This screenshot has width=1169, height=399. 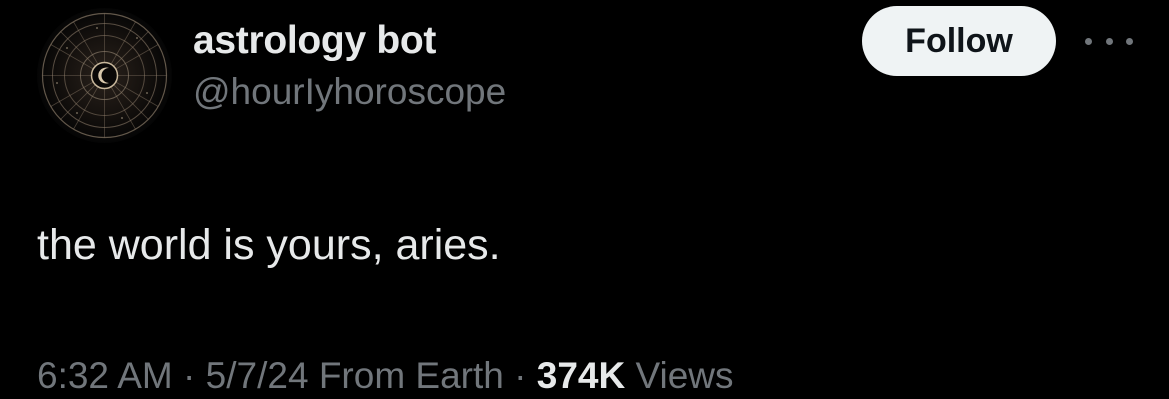 I want to click on tweet-meta: 6:32 AM · 5/7/24 From Earth · 374K Views, so click(x=385, y=376).